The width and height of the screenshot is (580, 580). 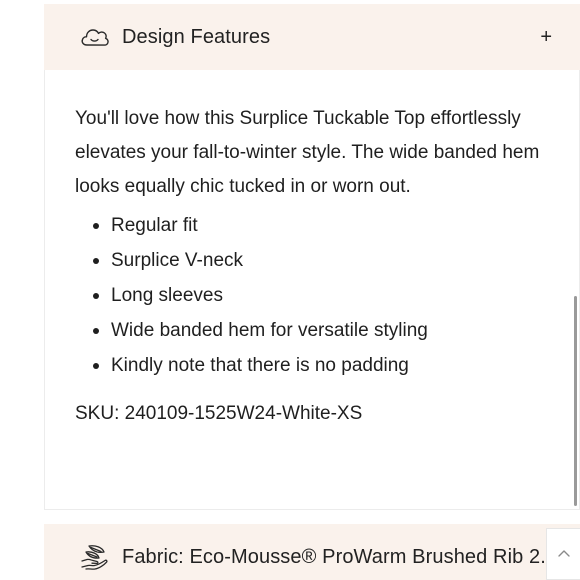 What do you see at coordinates (219, 413) in the screenshot?
I see `sku-text: SKU: 240109-1525W24-White-XS` at bounding box center [219, 413].